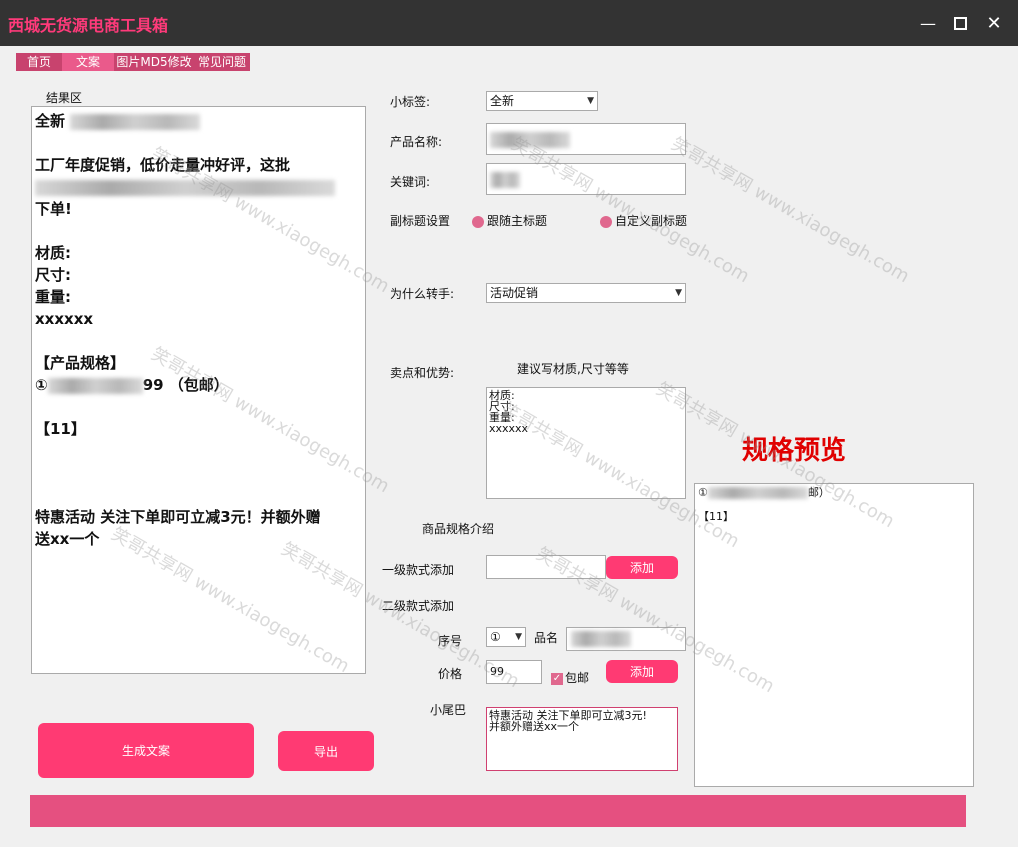 The image size is (1018, 847). What do you see at coordinates (60, 429) in the screenshot?
I see `result-line: 【11】` at bounding box center [60, 429].